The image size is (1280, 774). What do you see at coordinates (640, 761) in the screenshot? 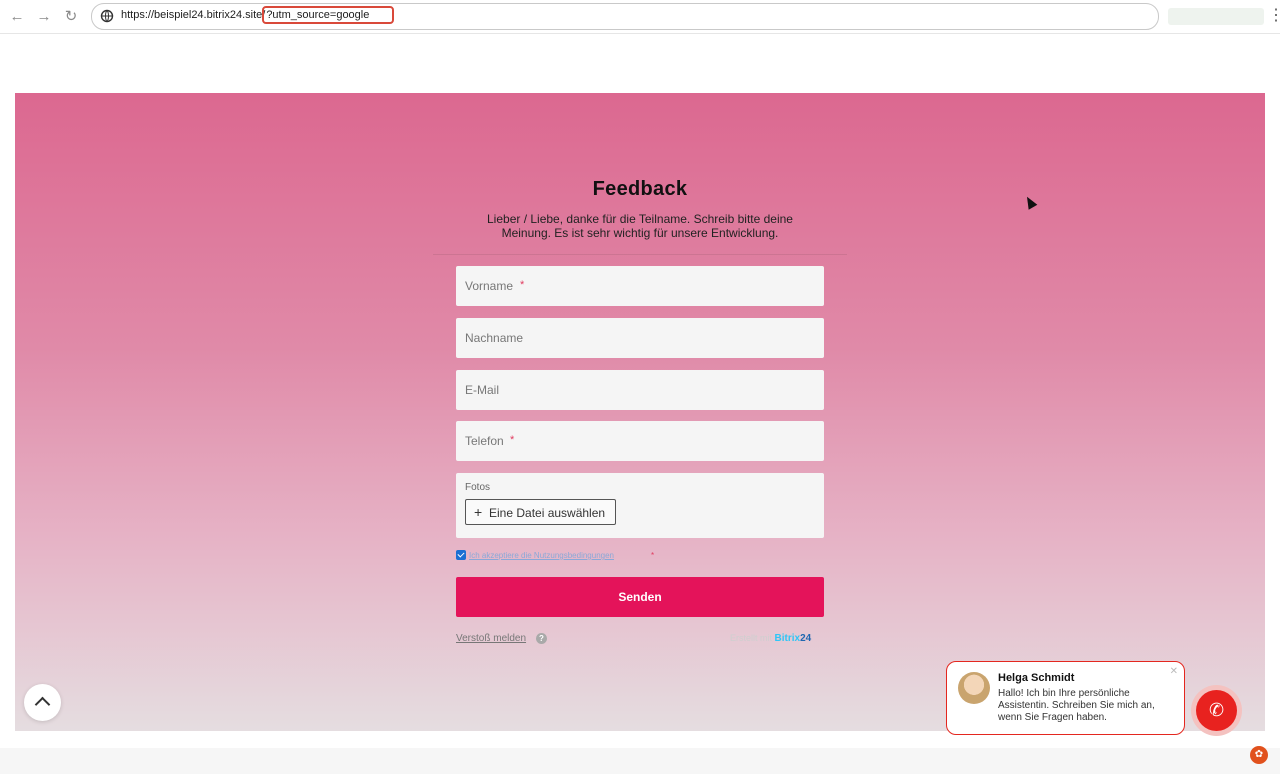
I see `footer` at bounding box center [640, 761].